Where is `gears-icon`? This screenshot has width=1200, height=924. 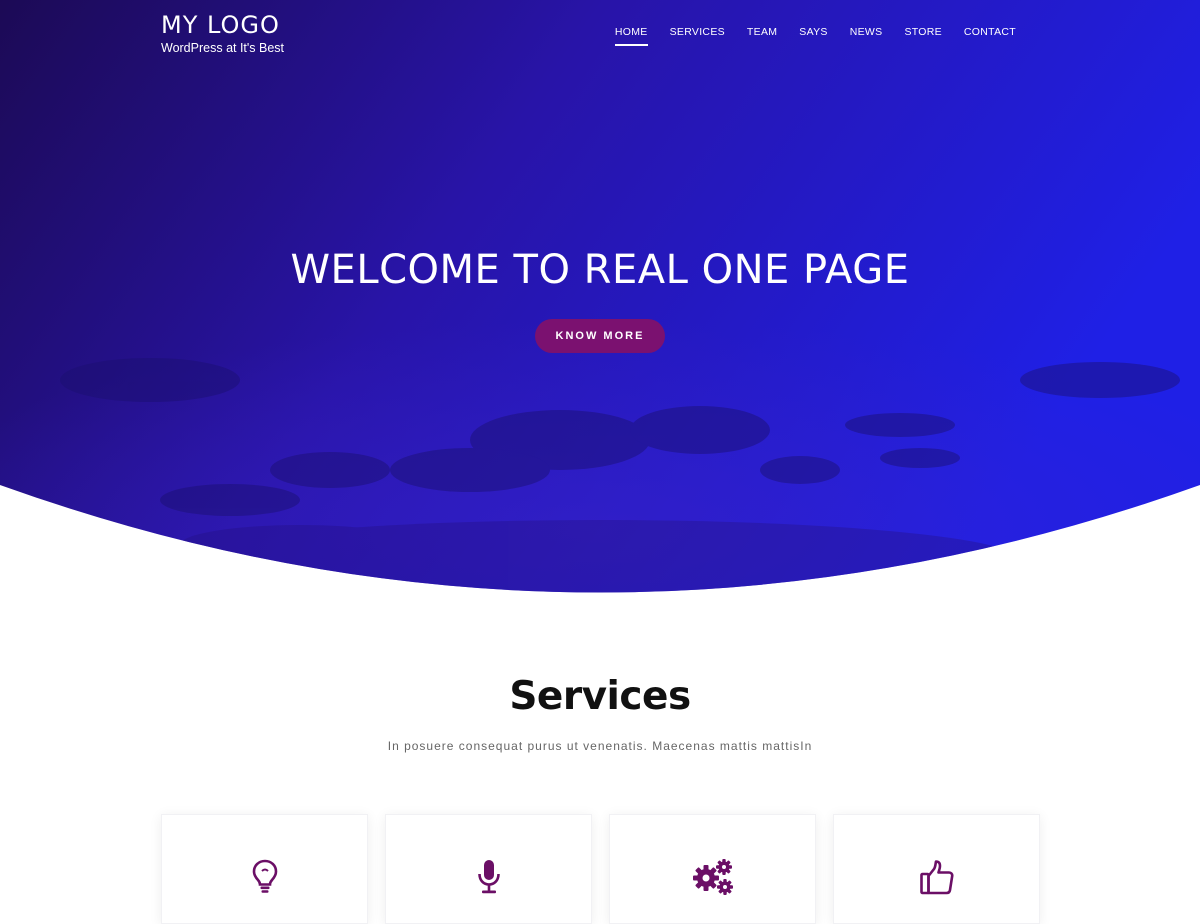 gears-icon is located at coordinates (713, 877).